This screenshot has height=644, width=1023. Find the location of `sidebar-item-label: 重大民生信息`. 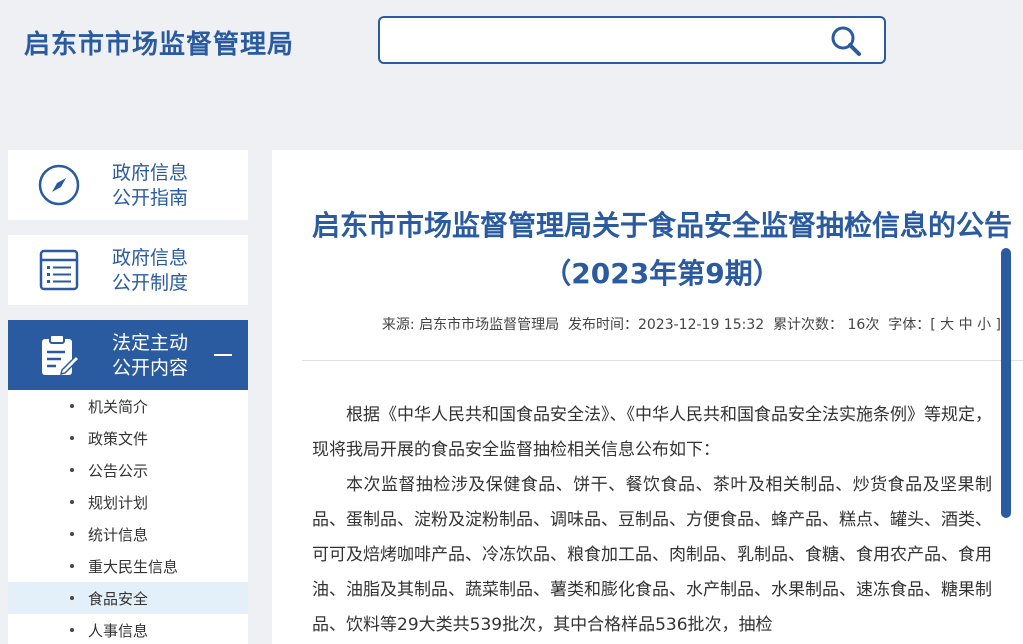

sidebar-item-label: 重大民生信息 is located at coordinates (133, 566).